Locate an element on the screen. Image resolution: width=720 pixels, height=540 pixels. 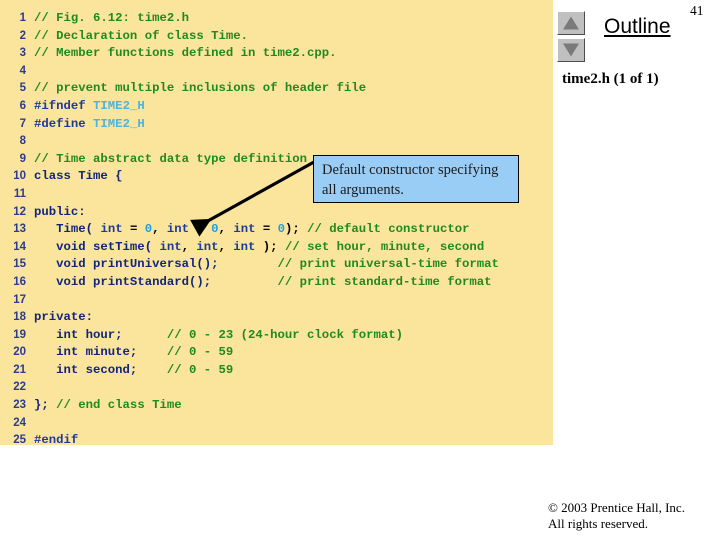
code-line-text: #endif is located at coordinates (56, 439).